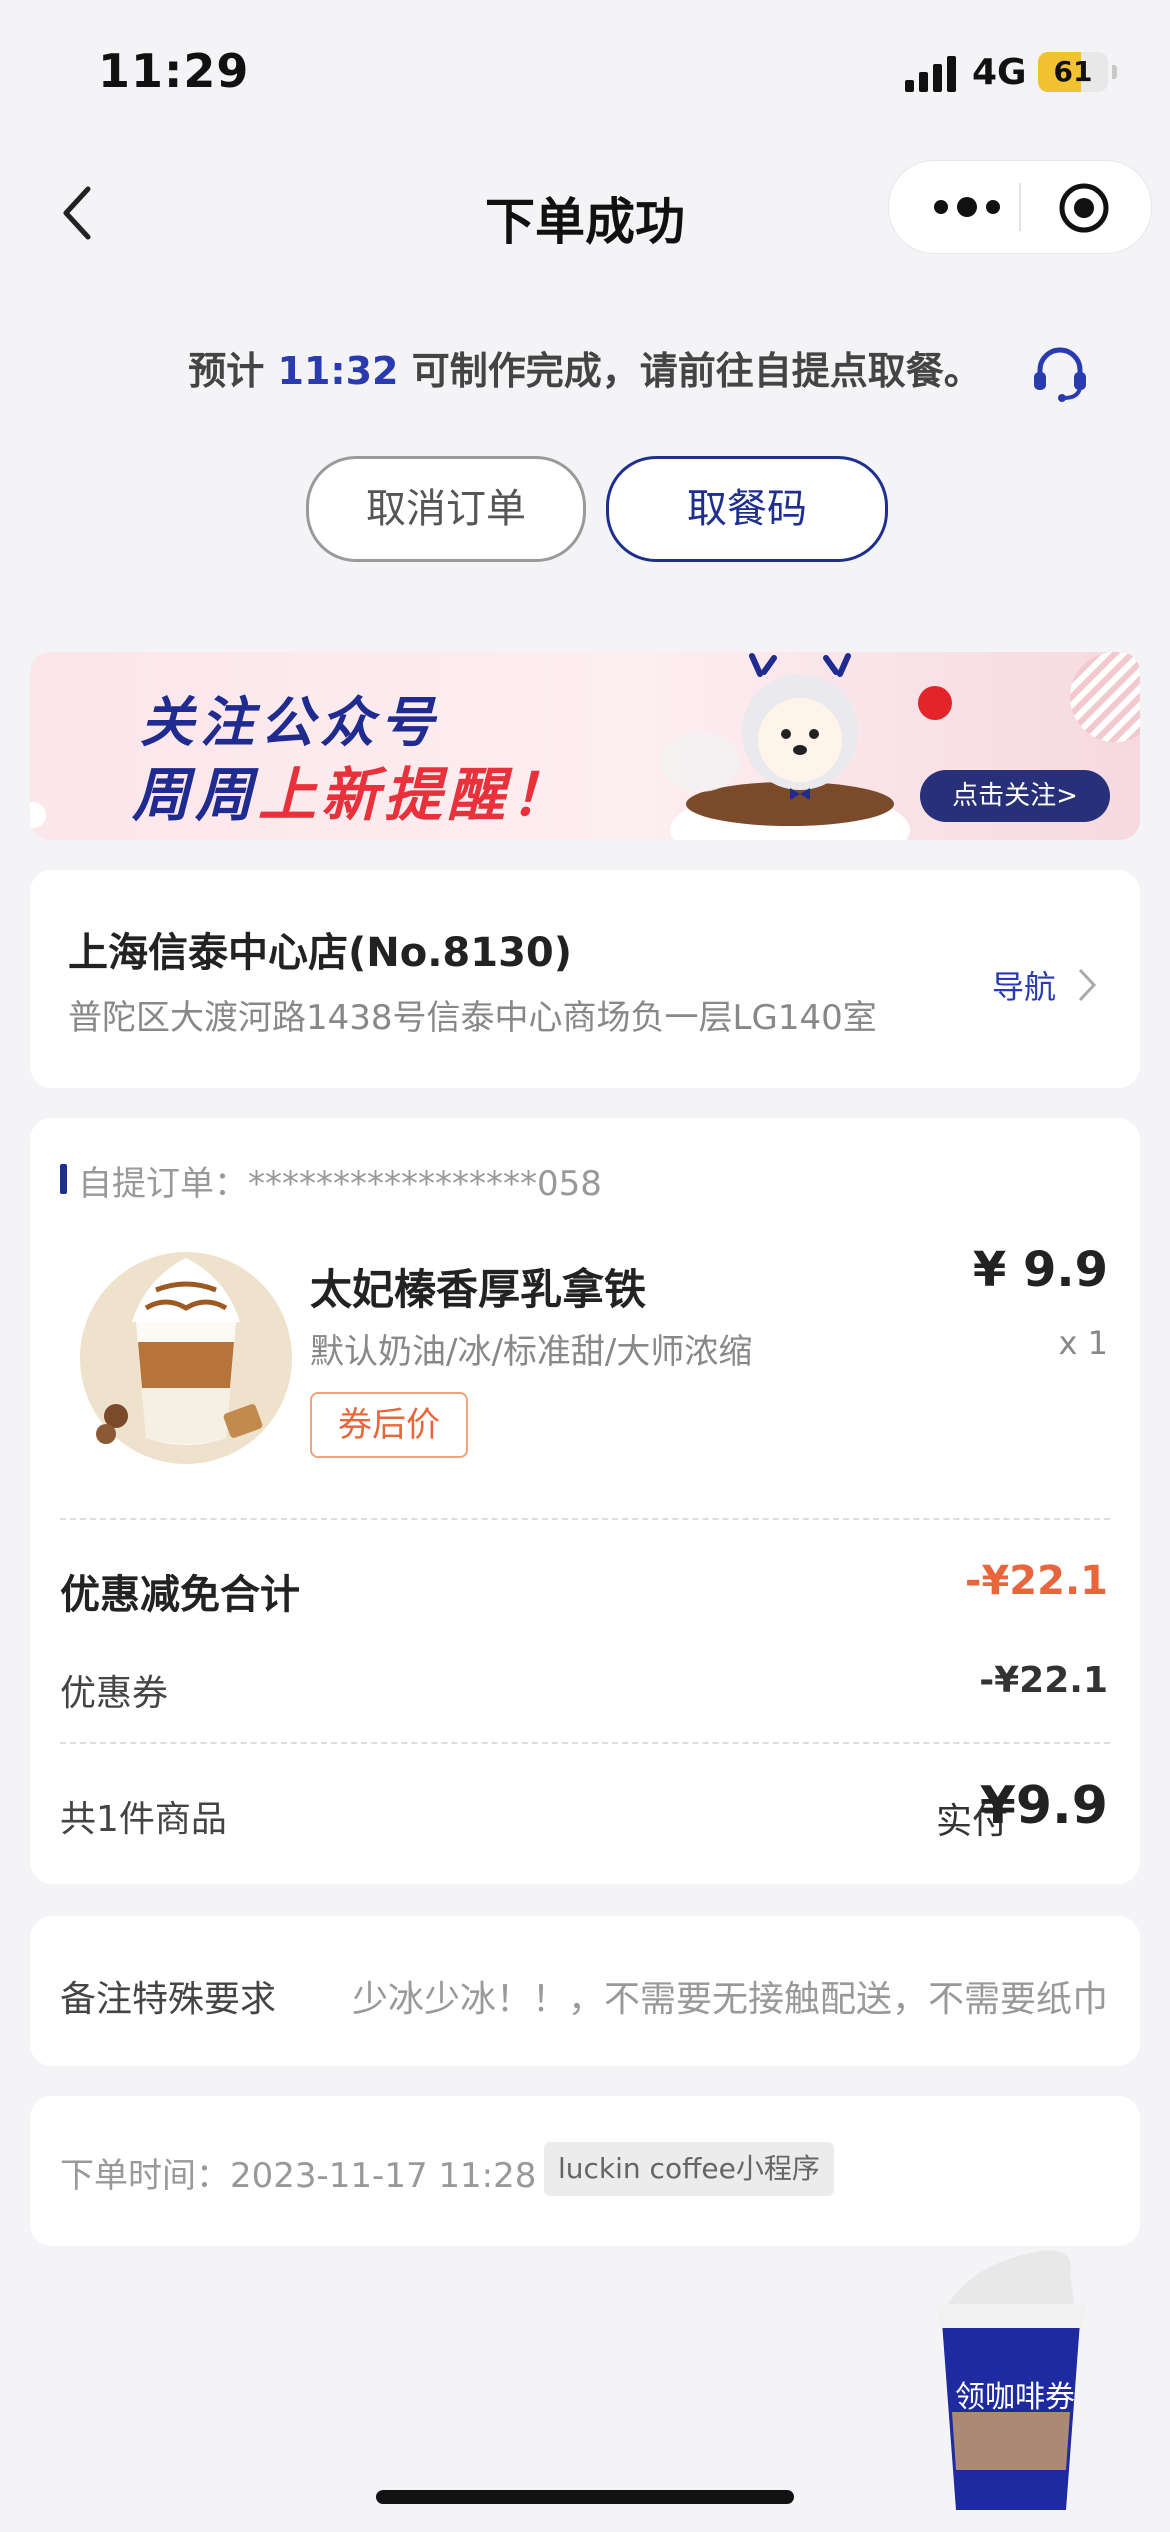 Image resolution: width=1170 pixels, height=2532 pixels. I want to click on chevron-right-icon, so click(1087, 985).